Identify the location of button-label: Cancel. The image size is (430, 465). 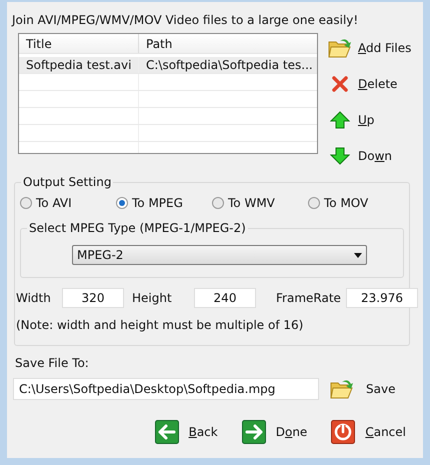
(385, 432).